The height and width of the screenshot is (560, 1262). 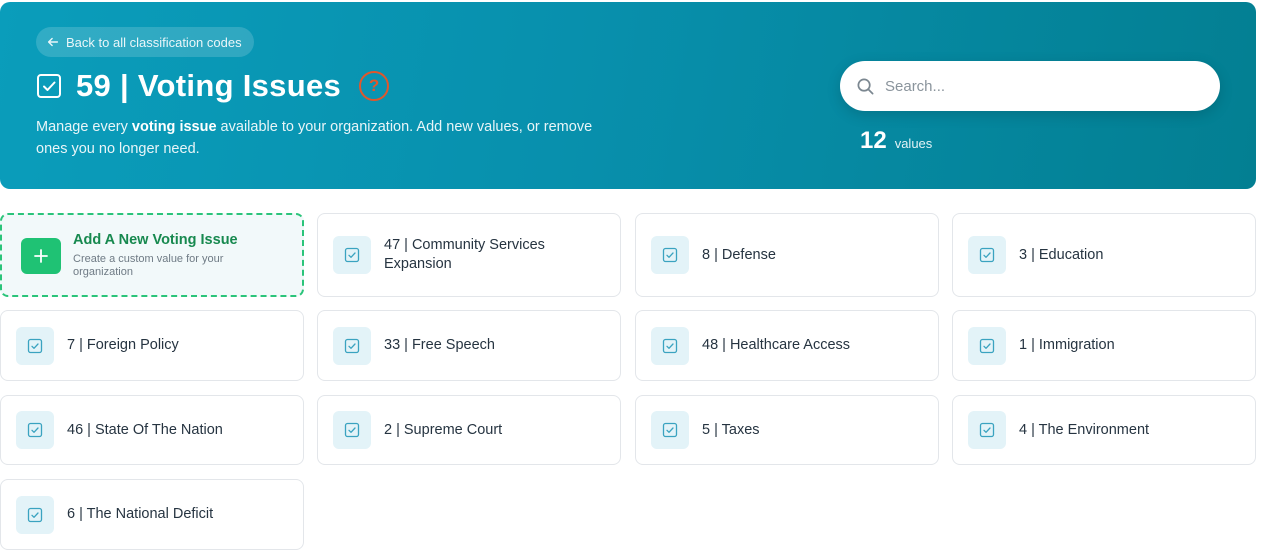 I want to click on add-card-title: Add A New Voting Issue, so click(x=155, y=240).